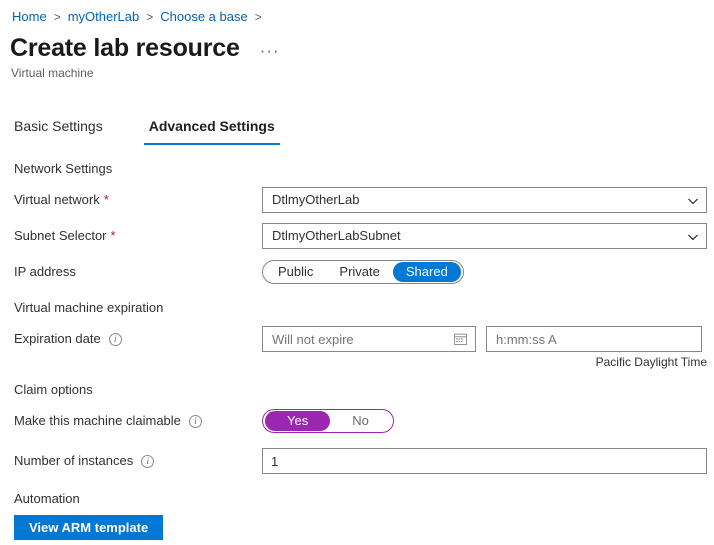 This screenshot has height=545, width=714. What do you see at coordinates (125, 48) in the screenshot?
I see `page-title: Create lab resource` at bounding box center [125, 48].